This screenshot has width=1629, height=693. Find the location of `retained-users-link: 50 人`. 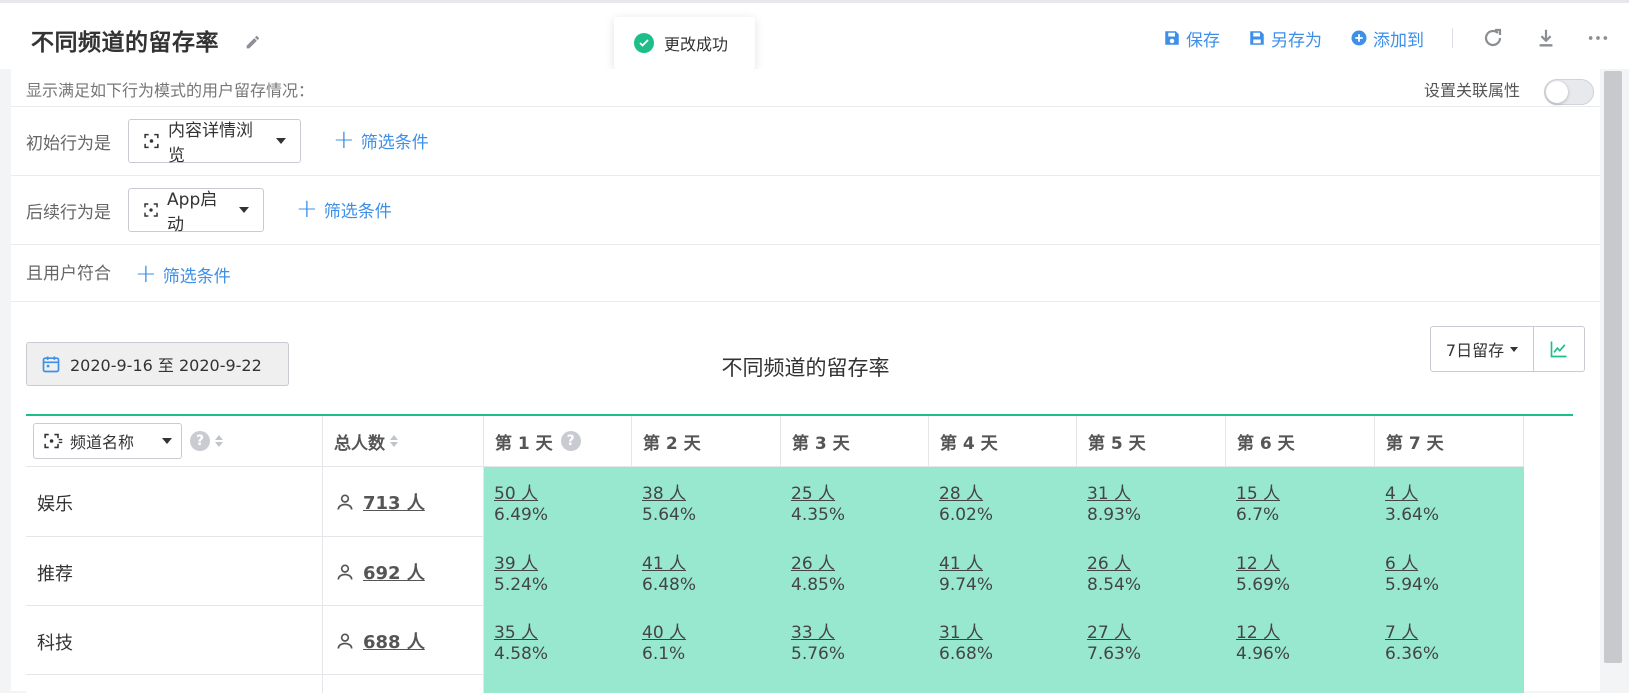

retained-users-link: 50 人 is located at coordinates (516, 491).